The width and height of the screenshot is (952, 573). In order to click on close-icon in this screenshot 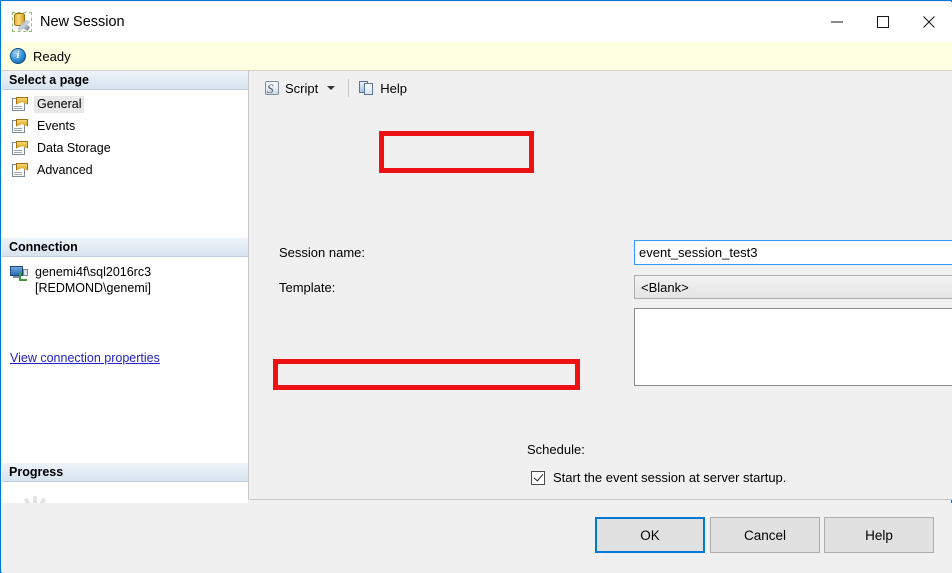, I will do `click(929, 22)`.